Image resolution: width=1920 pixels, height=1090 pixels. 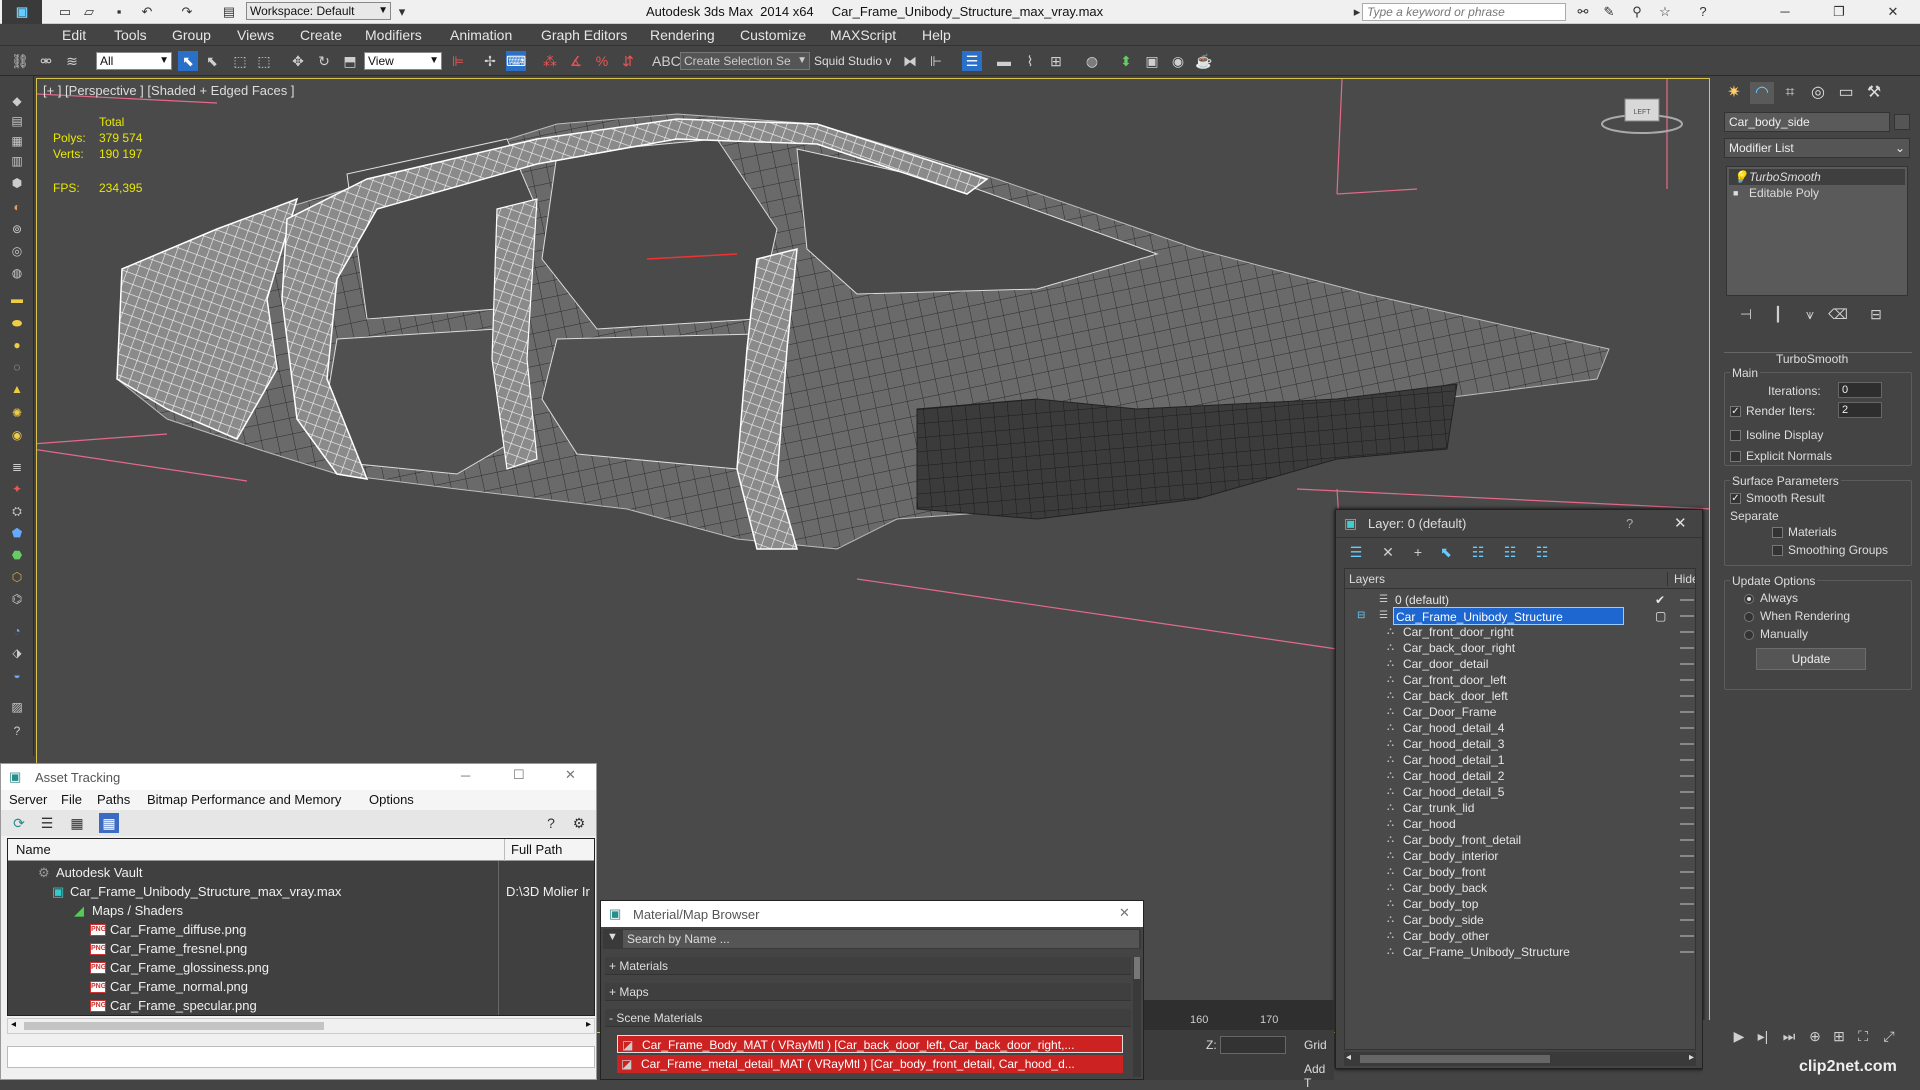 What do you see at coordinates (1778, 314) in the screenshot?
I see `show-end-result-icon: ┃` at bounding box center [1778, 314].